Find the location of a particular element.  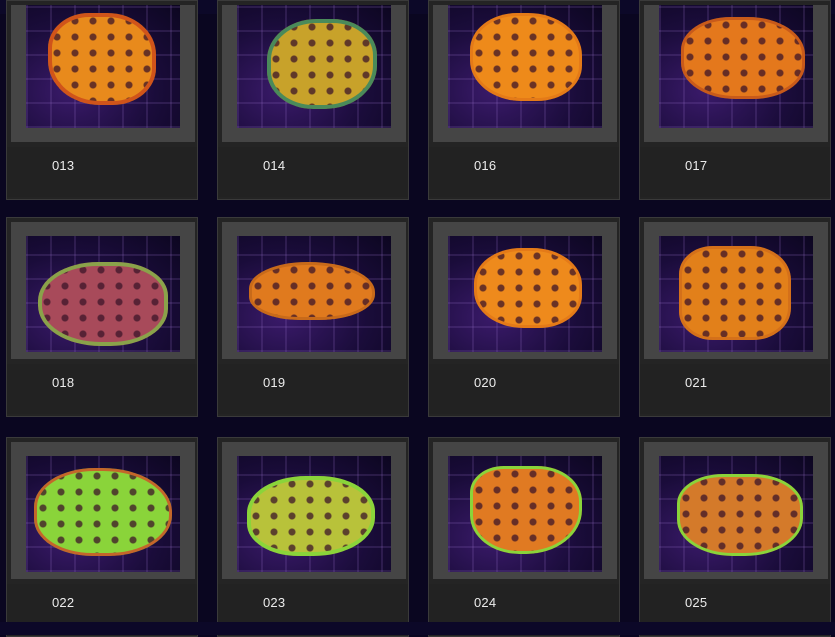

caption: 017 is located at coordinates (735, 172).